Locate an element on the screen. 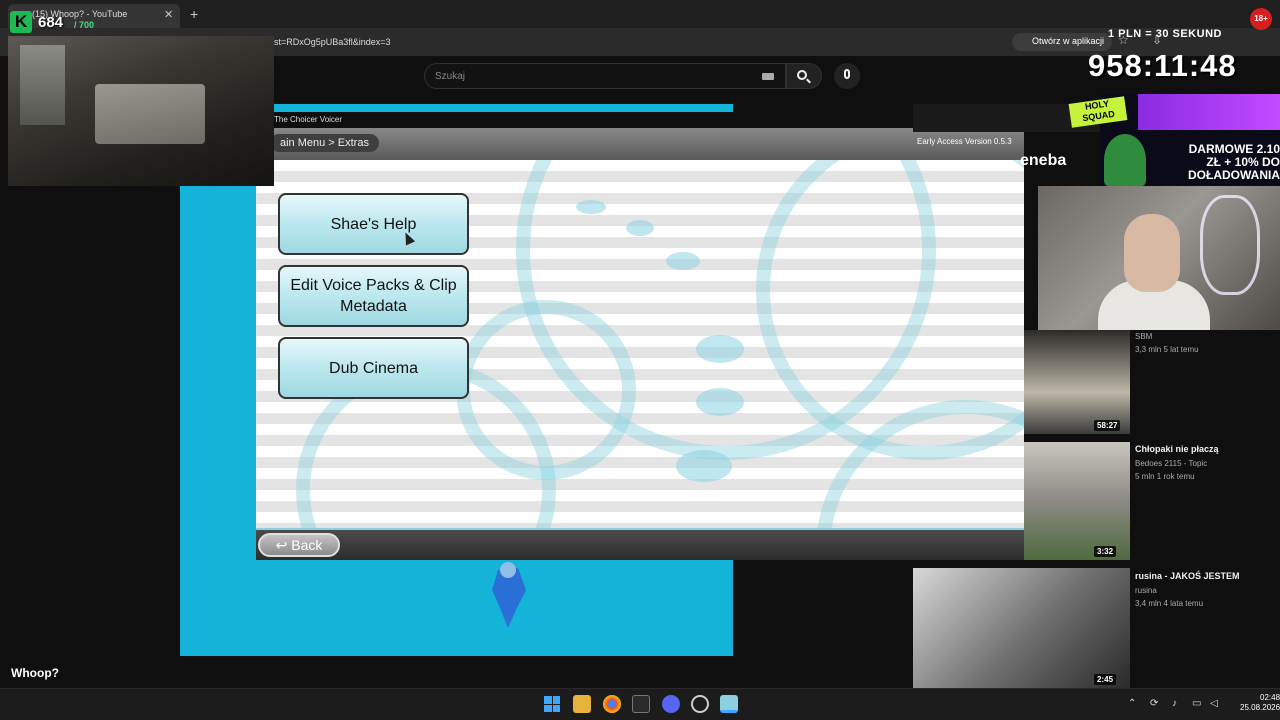 This screenshot has height=720, width=1280. microphone-icon is located at coordinates (847, 74).